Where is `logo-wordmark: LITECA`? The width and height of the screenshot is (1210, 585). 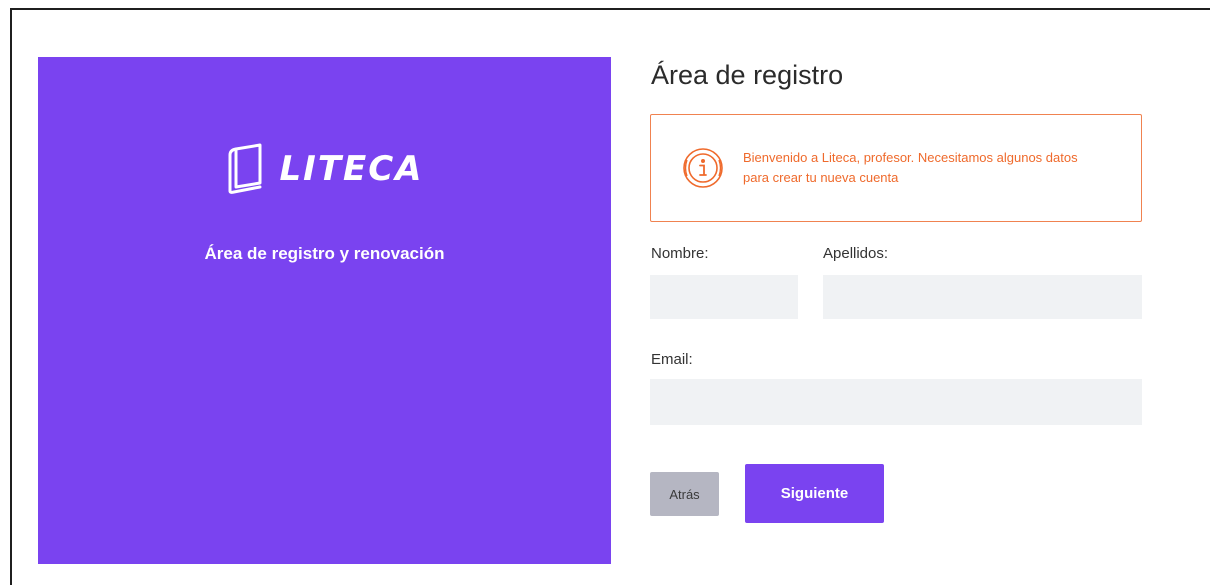
logo-wordmark: LITECA is located at coordinates (351, 169).